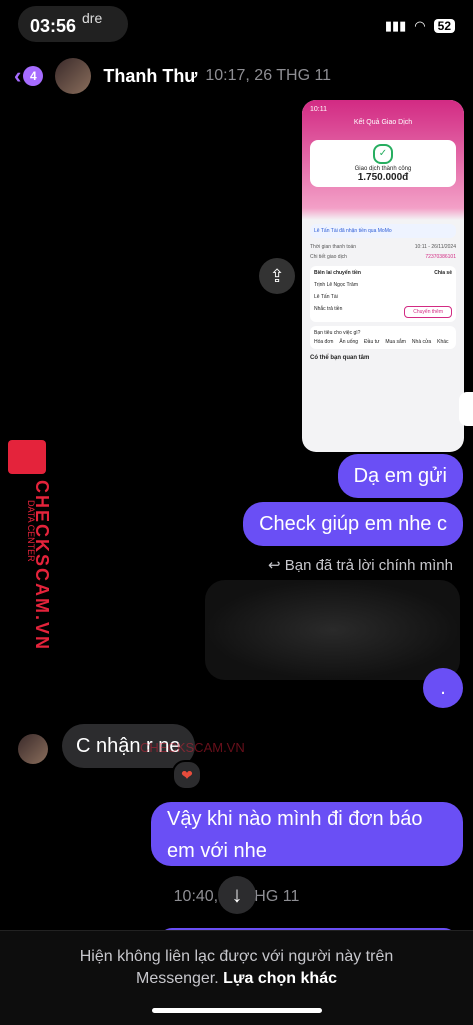  I want to click on battery-icon: 52, so click(444, 26).